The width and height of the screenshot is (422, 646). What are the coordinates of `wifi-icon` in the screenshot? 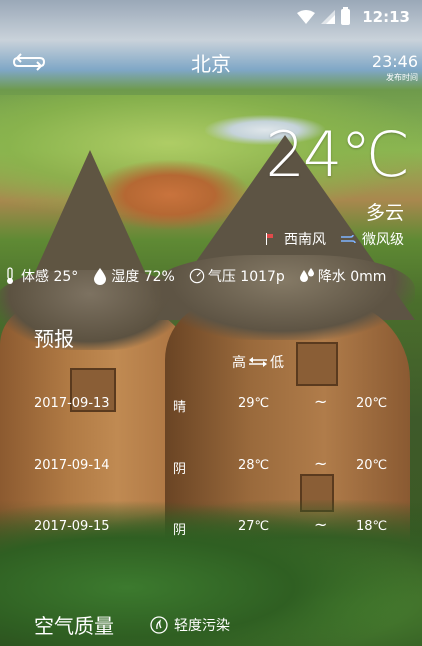 It's located at (306, 17).